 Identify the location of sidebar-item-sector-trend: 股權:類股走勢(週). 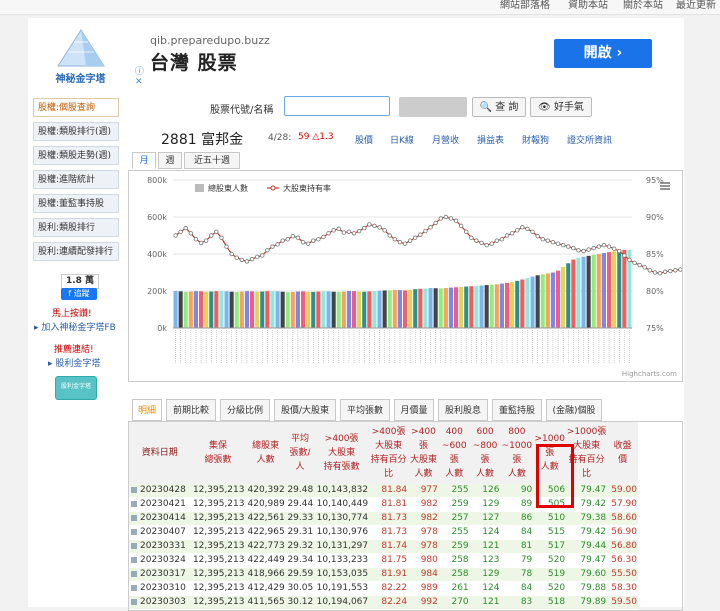
(76, 155).